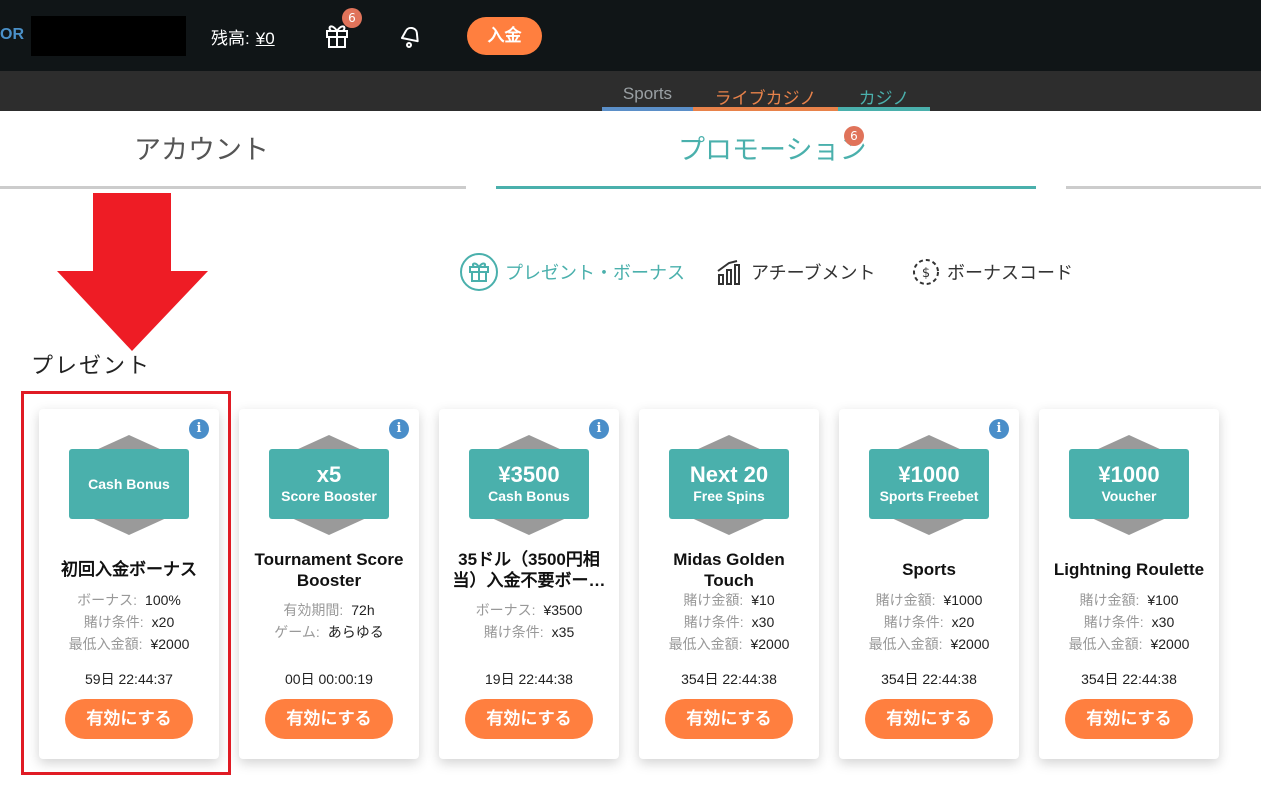 This screenshot has width=1261, height=793. What do you see at coordinates (126, 583) in the screenshot?
I see `highlight-box-annotation` at bounding box center [126, 583].